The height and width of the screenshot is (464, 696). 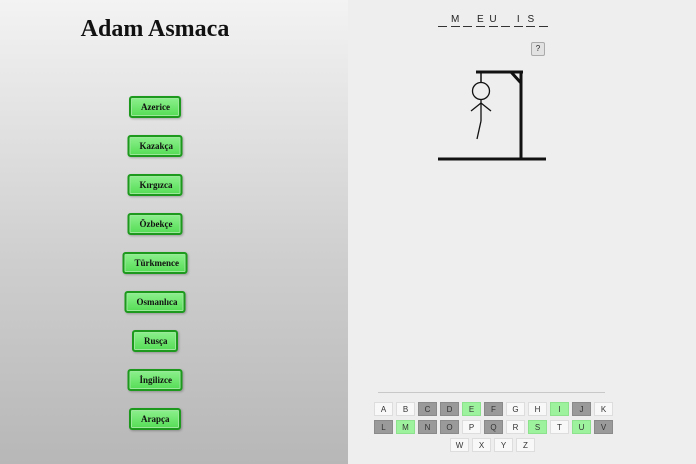 I want to click on help-button: ?, so click(x=538, y=49).